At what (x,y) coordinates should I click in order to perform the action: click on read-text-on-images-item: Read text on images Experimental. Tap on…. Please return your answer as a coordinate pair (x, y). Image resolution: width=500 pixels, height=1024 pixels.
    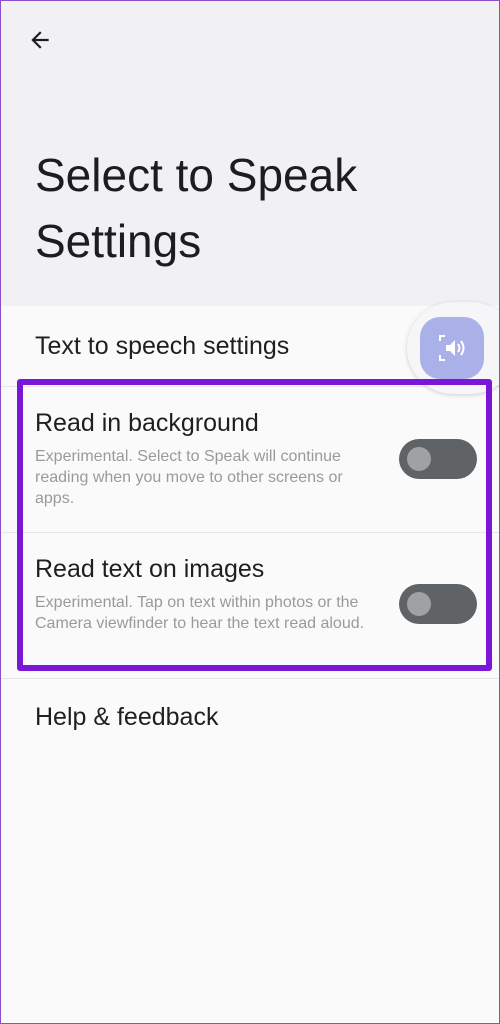
    Looking at the image, I should click on (250, 605).